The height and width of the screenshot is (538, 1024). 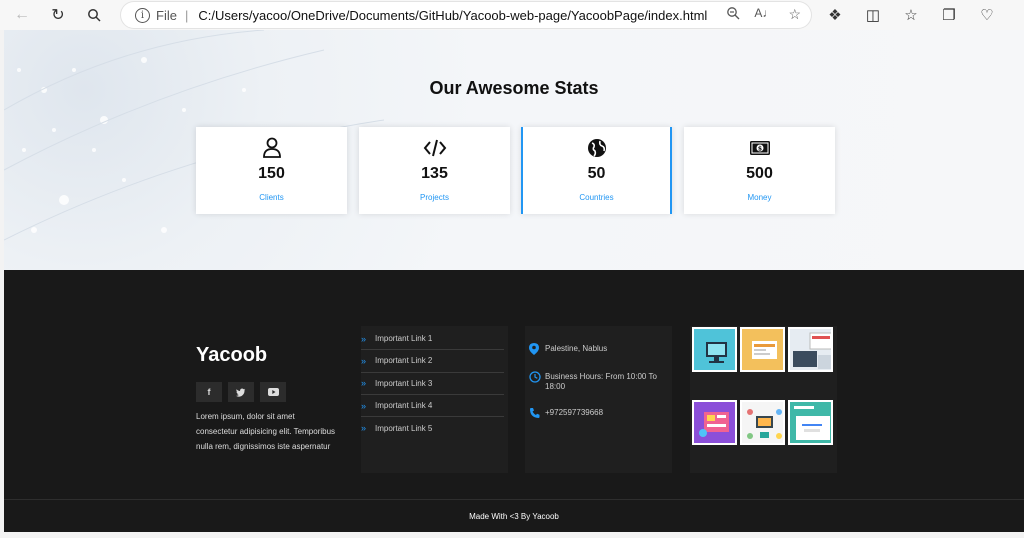 What do you see at coordinates (537, 414) in the screenshot?
I see `phone-icon` at bounding box center [537, 414].